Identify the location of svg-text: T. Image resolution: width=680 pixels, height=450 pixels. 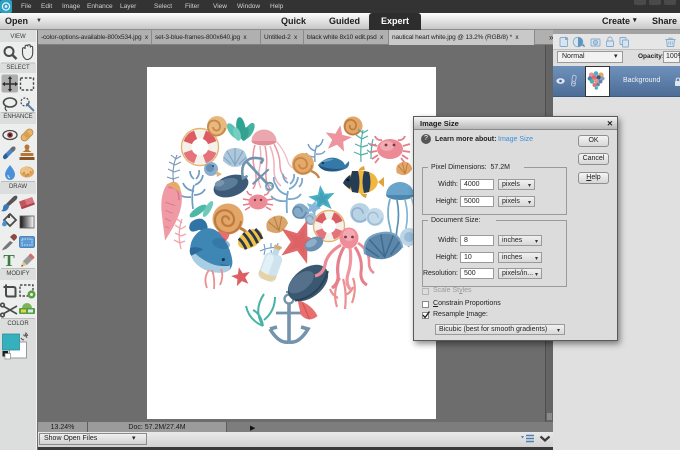
(9, 260).